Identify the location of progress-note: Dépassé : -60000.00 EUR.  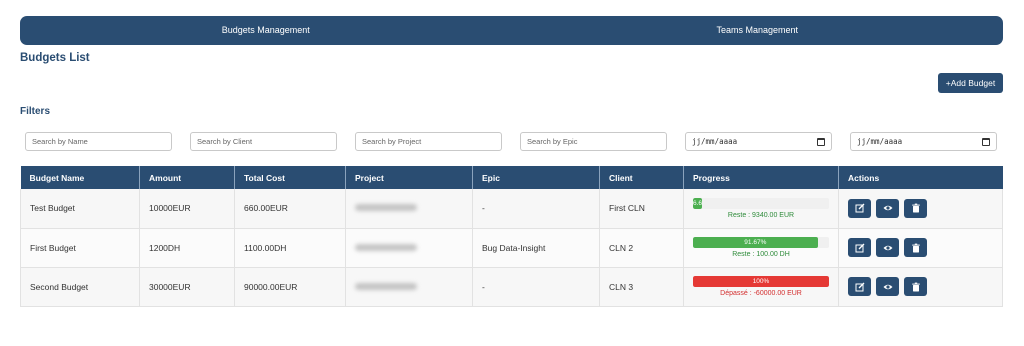
(761, 293).